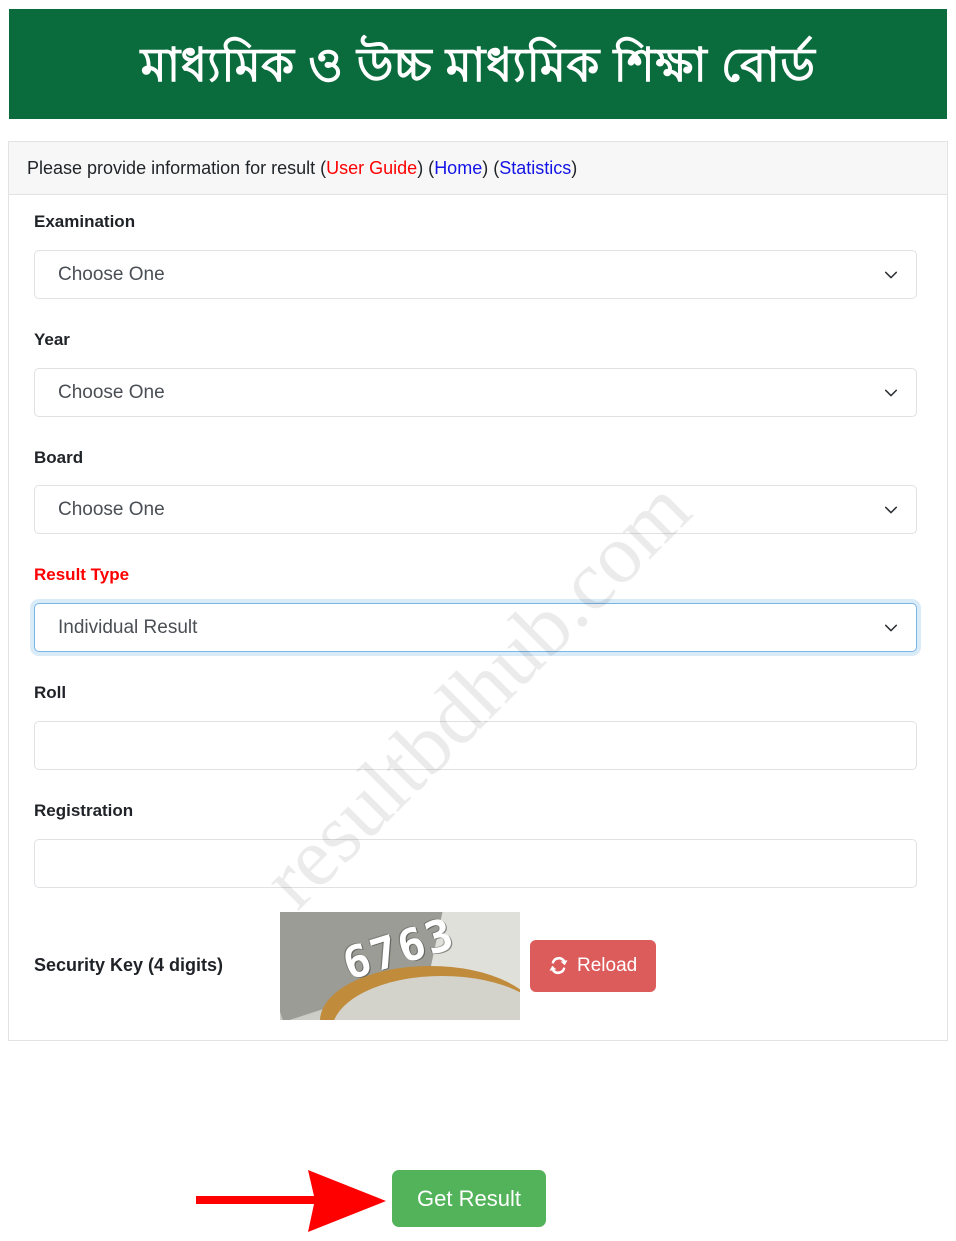  What do you see at coordinates (558, 965) in the screenshot?
I see `sync-icon` at bounding box center [558, 965].